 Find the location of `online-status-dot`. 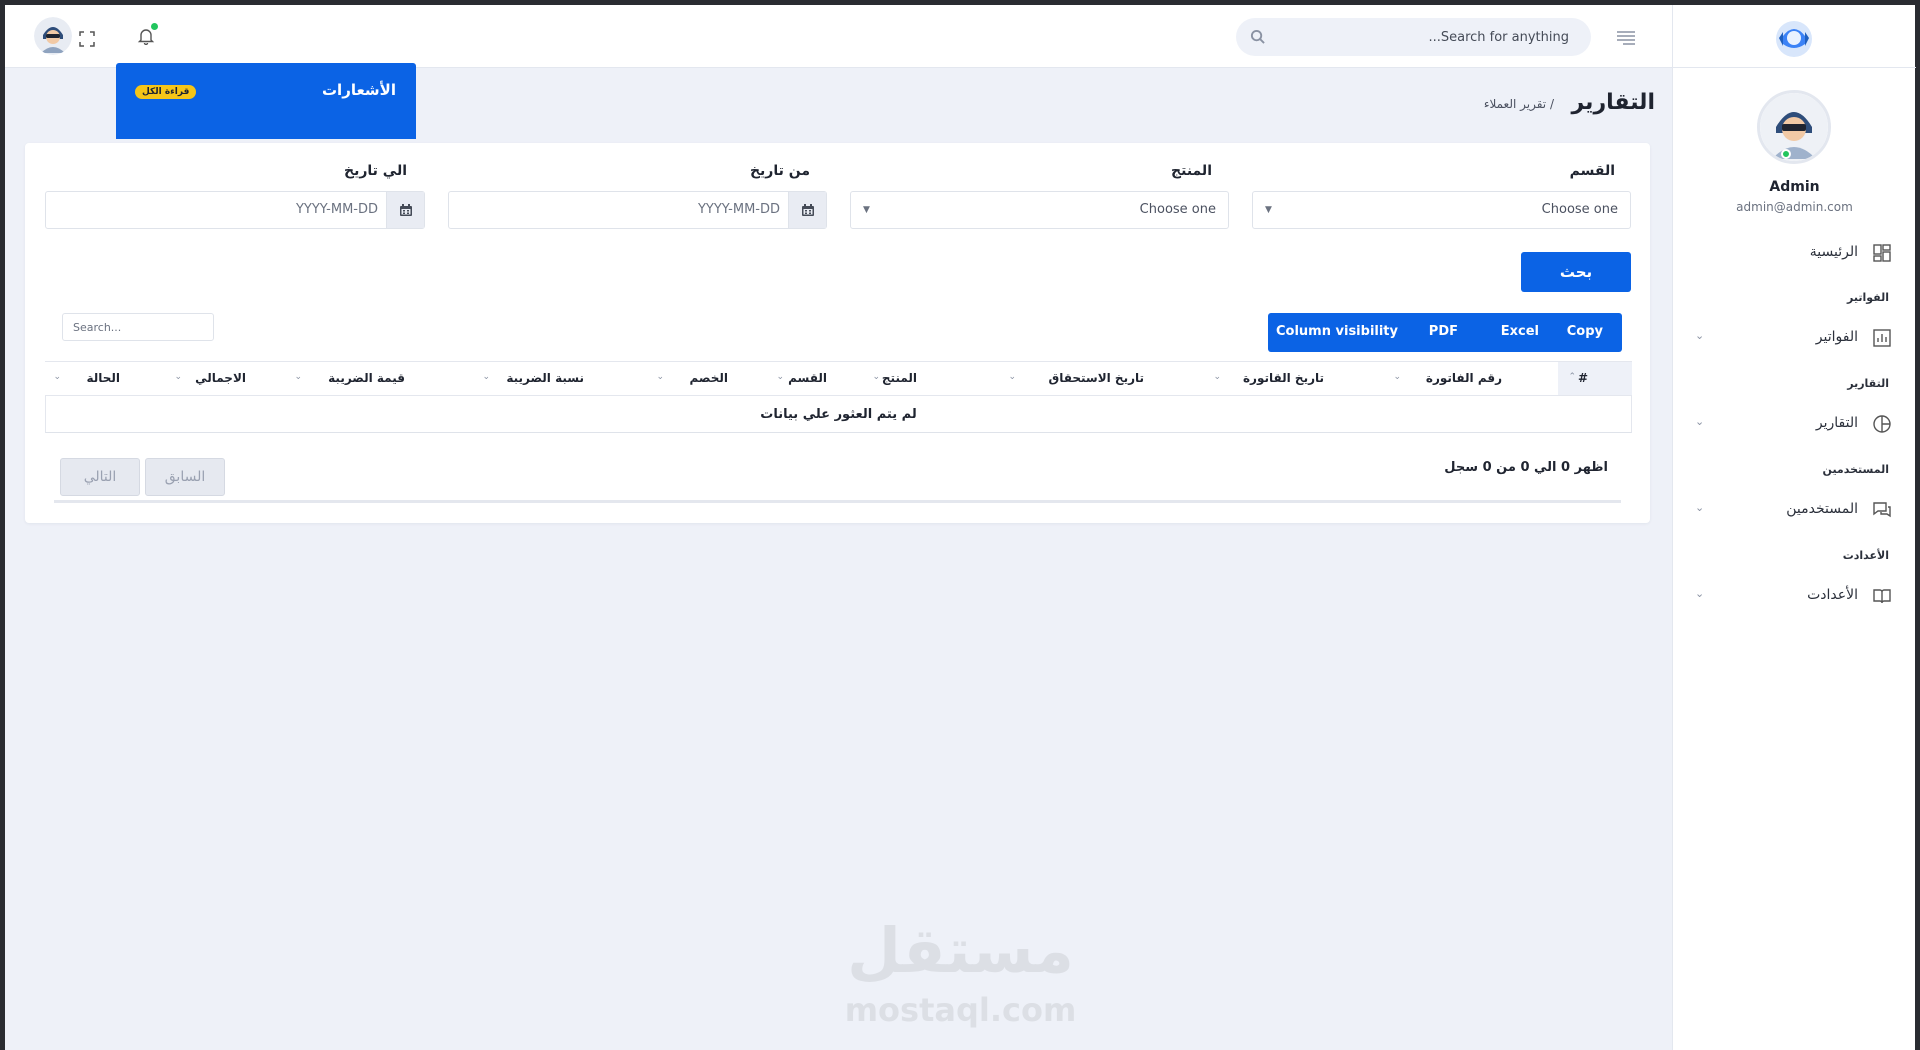

online-status-dot is located at coordinates (1786, 154).